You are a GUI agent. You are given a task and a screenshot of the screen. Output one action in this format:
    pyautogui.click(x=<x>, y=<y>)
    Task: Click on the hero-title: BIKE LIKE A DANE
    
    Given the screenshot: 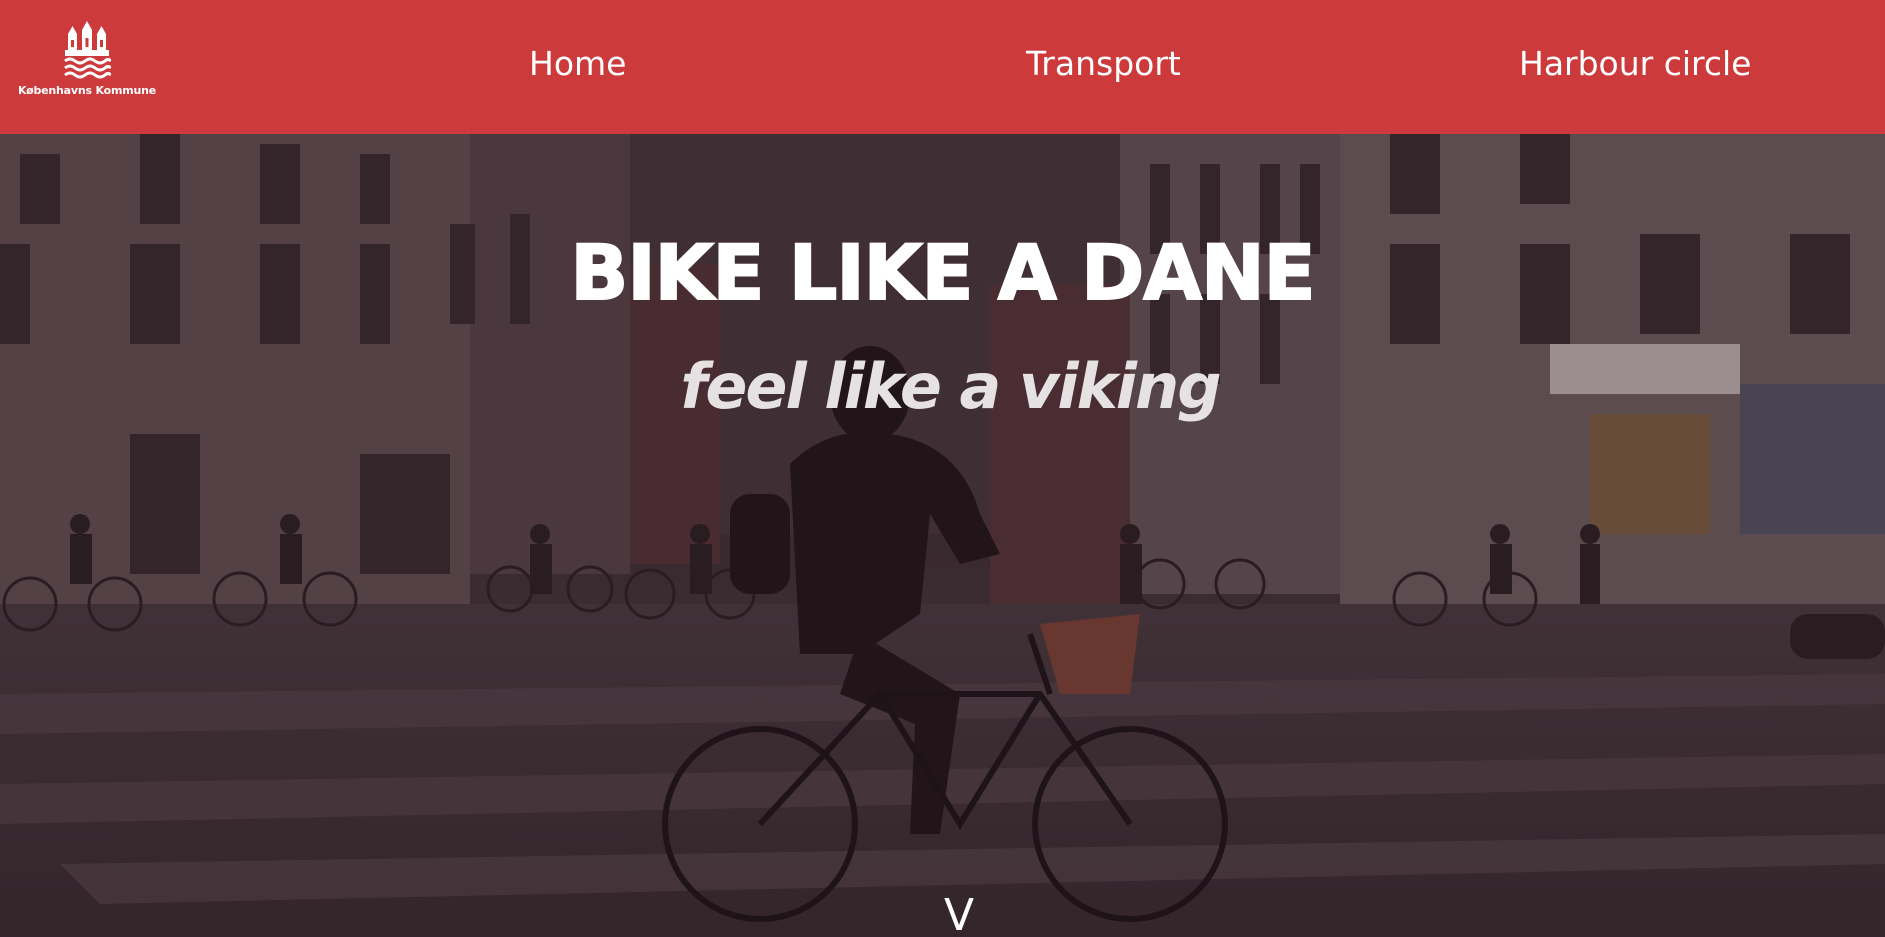 What is the action you would take?
    pyautogui.click(x=942, y=272)
    